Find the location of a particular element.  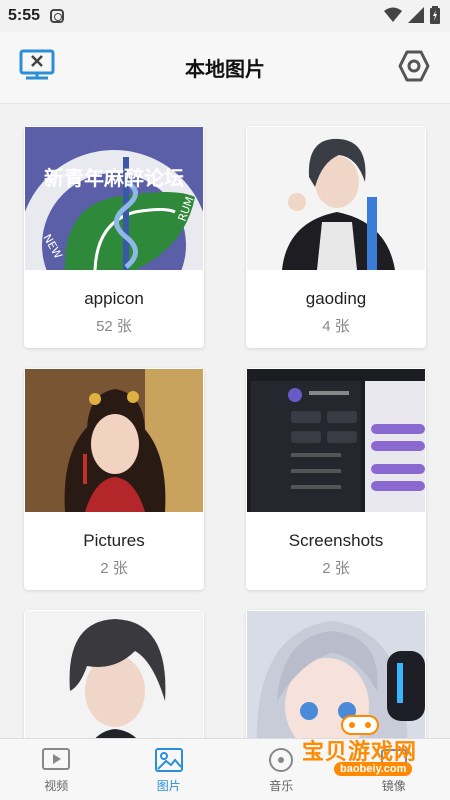

nav-label: 视频 is located at coordinates (56, 786).